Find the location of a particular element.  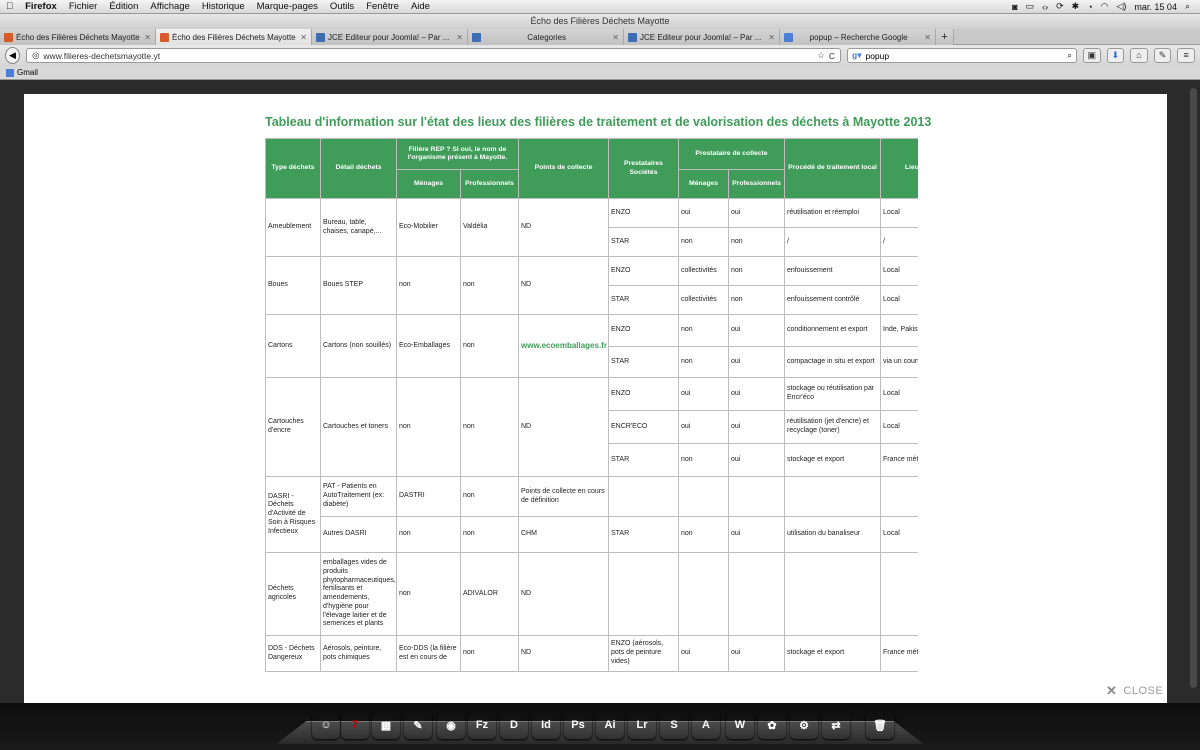

url-bar: ◎ www.filieres-dechetsmayotte.yt ☆ C is located at coordinates (433, 55).